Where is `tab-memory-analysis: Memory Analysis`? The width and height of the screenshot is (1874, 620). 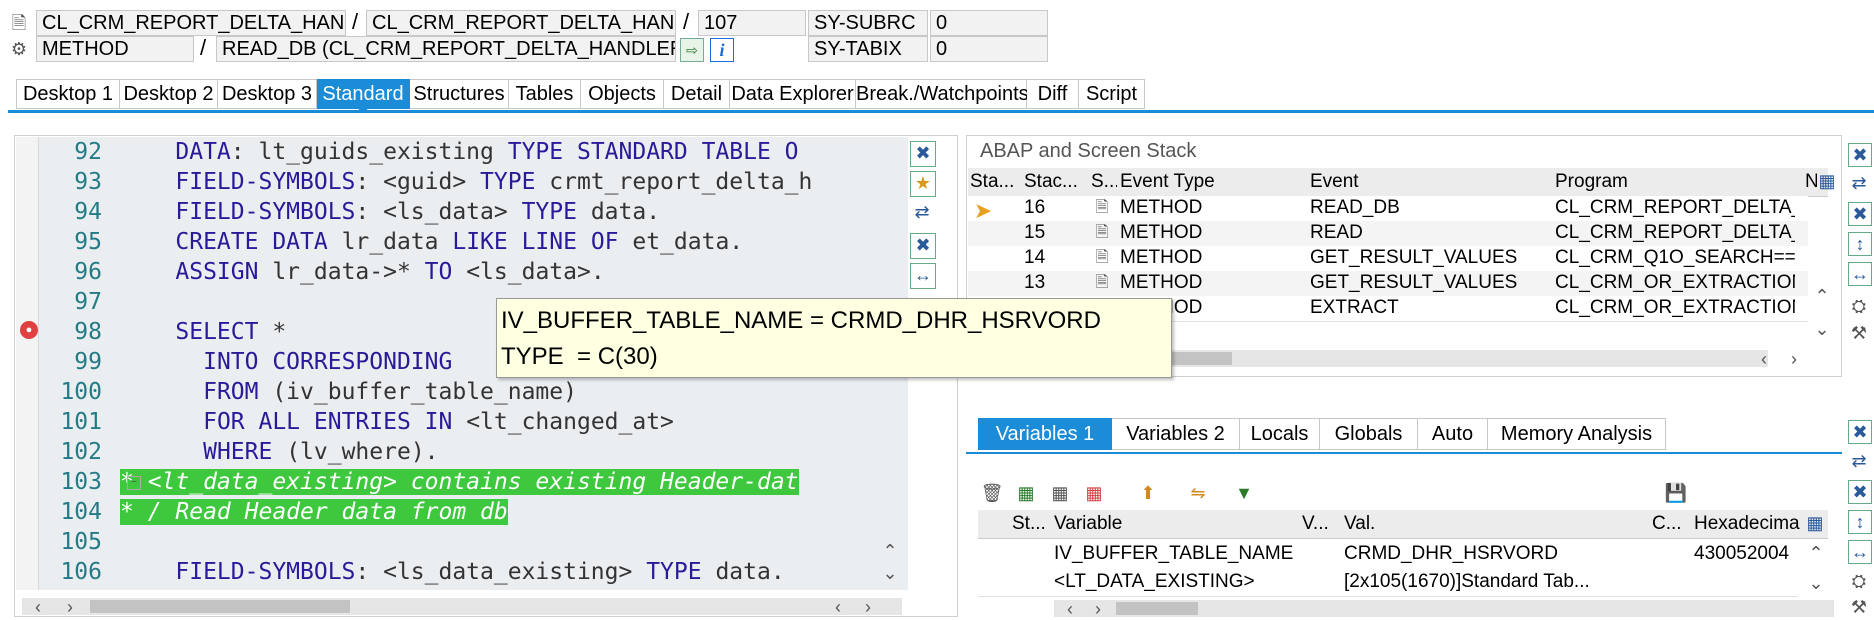 tab-memory-analysis: Memory Analysis is located at coordinates (1577, 434).